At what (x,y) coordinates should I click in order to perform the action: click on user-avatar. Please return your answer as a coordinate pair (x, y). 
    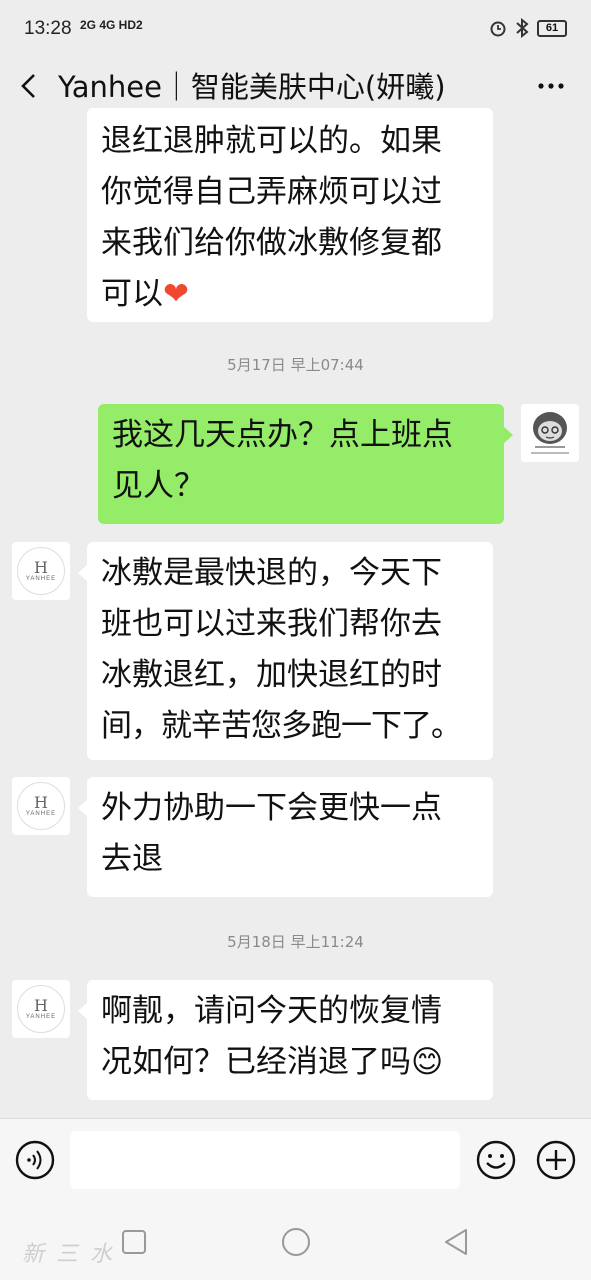
    Looking at the image, I should click on (550, 433).